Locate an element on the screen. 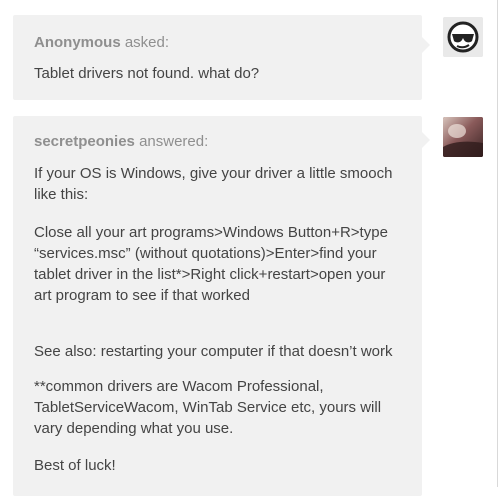 Image resolution: width=500 pixels, height=496 pixels. asker-name: Anonymous is located at coordinates (77, 42).